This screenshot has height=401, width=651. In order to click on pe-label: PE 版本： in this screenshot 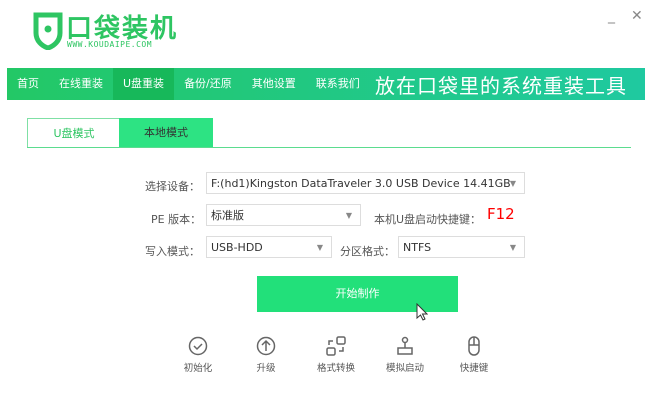, I will do `click(176, 219)`.